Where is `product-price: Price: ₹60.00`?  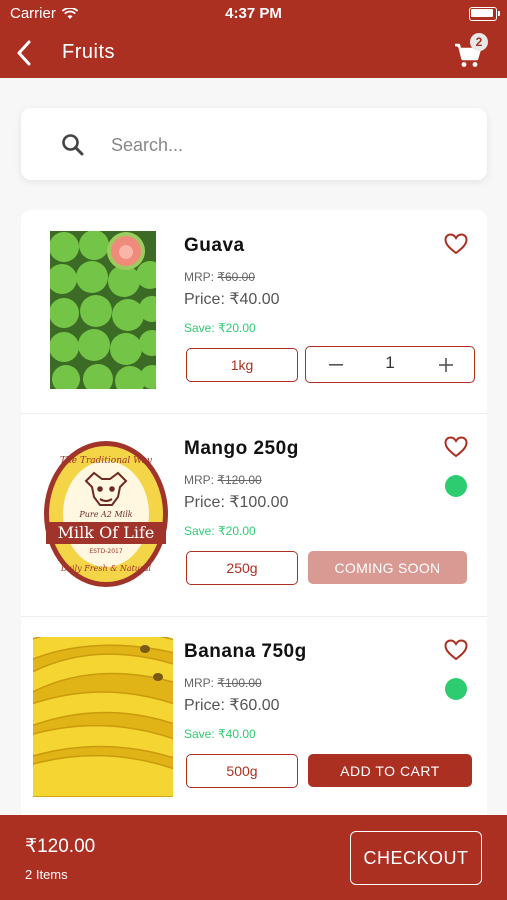 product-price: Price: ₹60.00 is located at coordinates (232, 705).